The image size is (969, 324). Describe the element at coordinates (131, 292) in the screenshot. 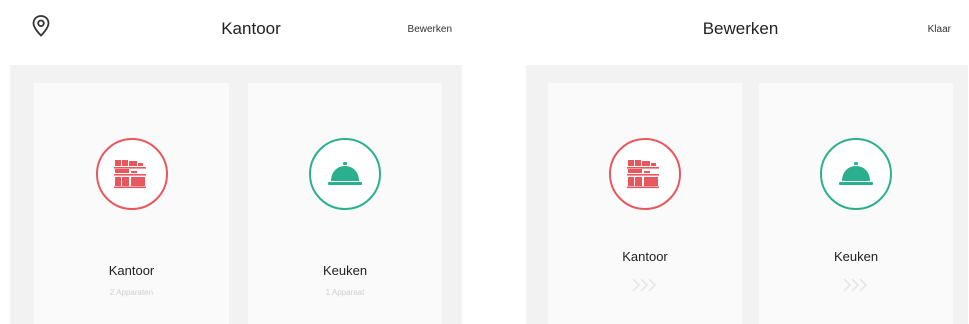

I see `device-count: 2 Apparaten` at that location.